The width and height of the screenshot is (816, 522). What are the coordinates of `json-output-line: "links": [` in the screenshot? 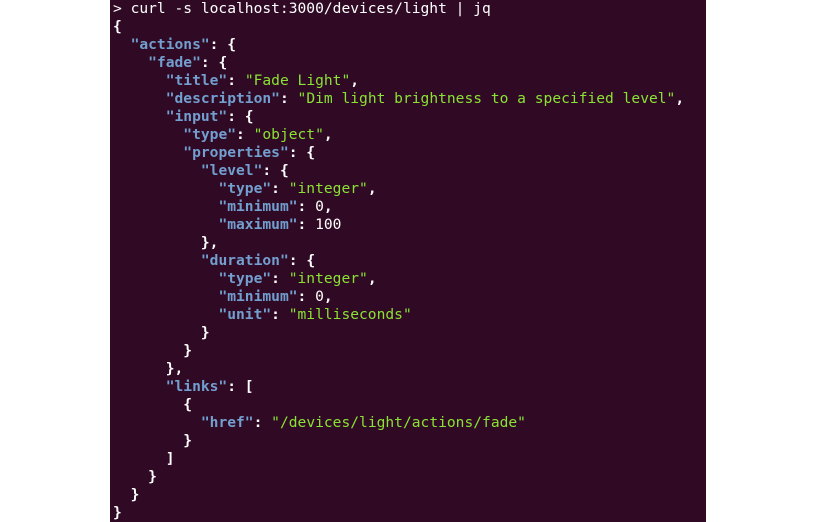 It's located at (398, 387).